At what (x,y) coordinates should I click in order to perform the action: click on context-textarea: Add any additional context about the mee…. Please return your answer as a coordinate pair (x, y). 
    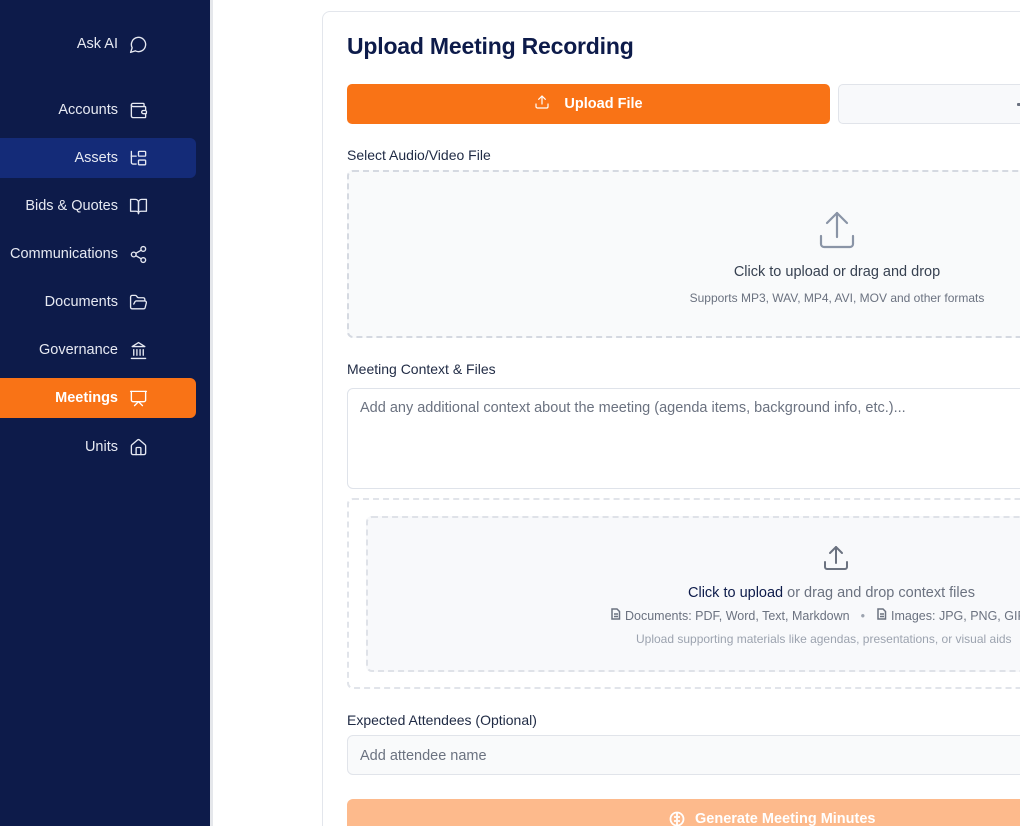
    Looking at the image, I should click on (683, 438).